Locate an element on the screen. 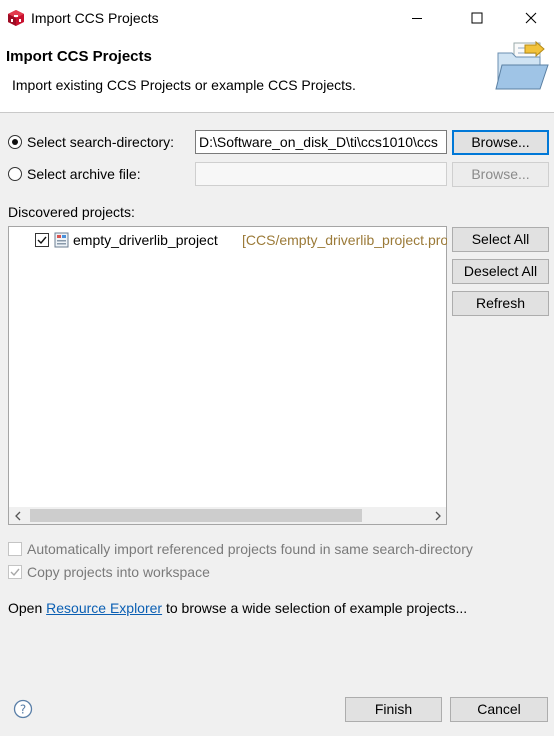 This screenshot has width=554, height=736. project-checkbox is located at coordinates (42, 240).